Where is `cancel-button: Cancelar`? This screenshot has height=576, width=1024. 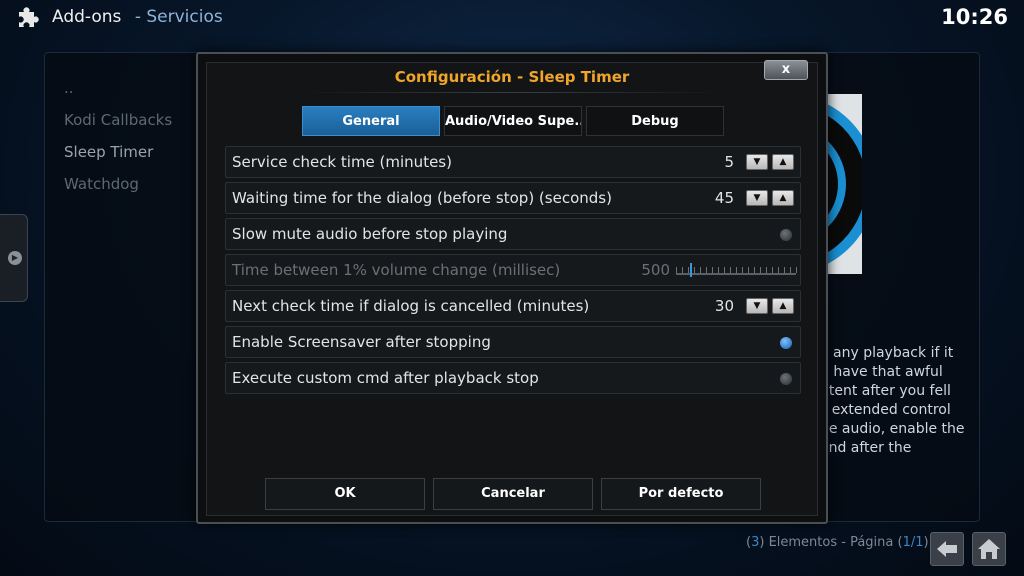
cancel-button: Cancelar is located at coordinates (513, 494).